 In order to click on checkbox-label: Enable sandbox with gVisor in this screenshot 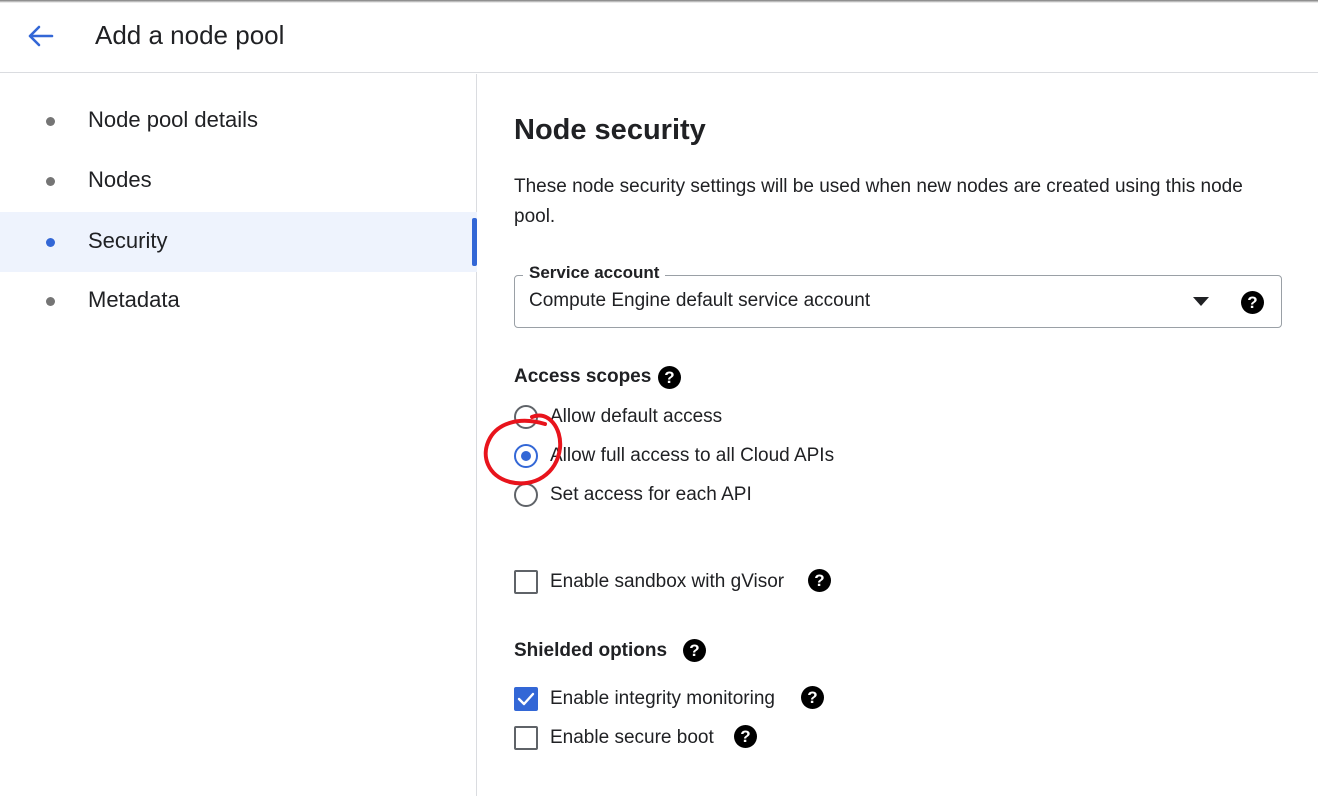, I will do `click(667, 581)`.